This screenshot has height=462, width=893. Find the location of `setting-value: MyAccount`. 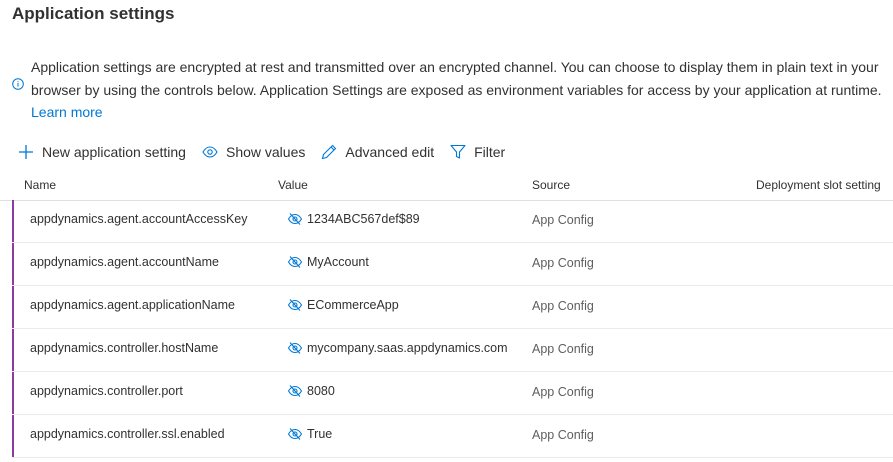

setting-value: MyAccount is located at coordinates (328, 262).